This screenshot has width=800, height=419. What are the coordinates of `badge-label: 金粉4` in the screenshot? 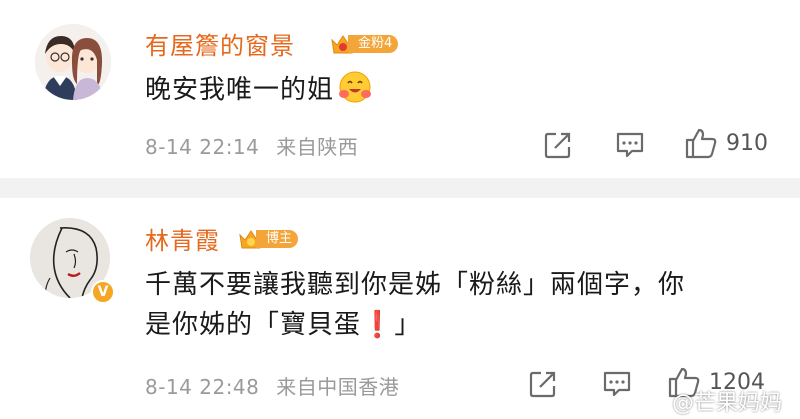 It's located at (373, 44).